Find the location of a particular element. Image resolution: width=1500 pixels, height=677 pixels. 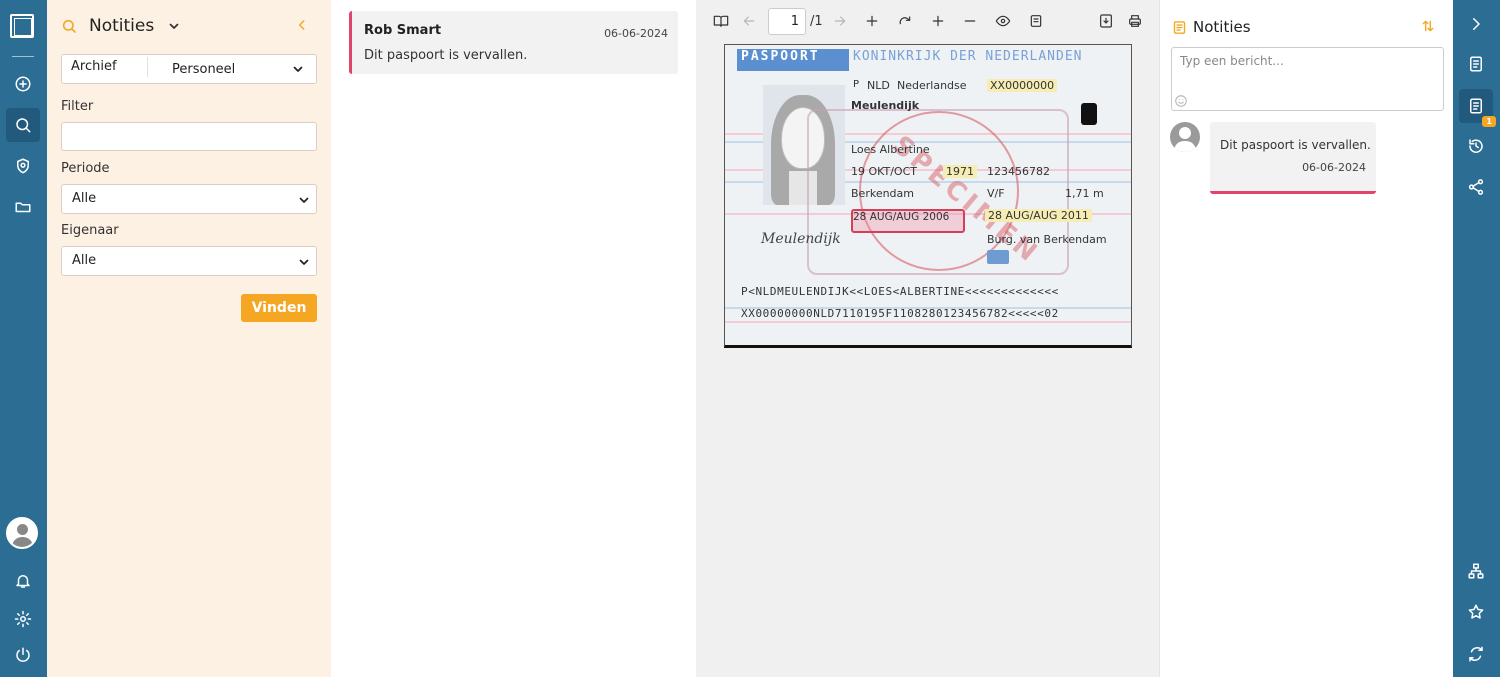

message-date: 06-06-2024 is located at coordinates (1334, 167).